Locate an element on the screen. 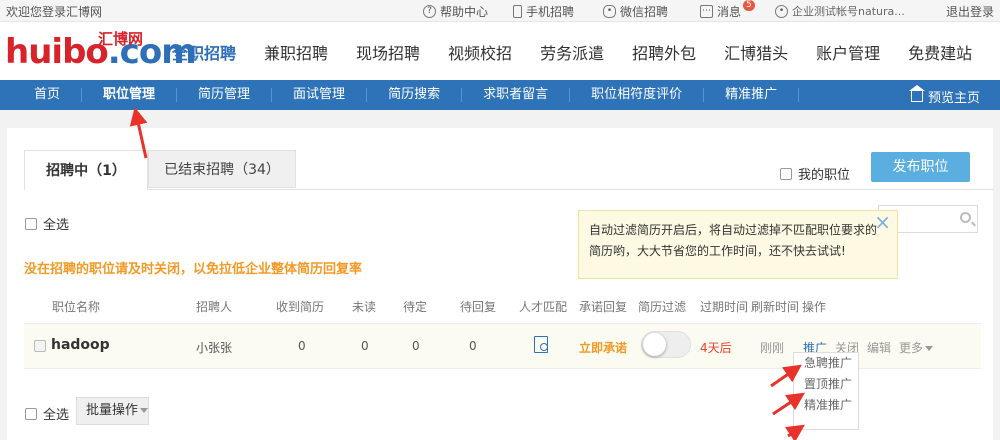  col-pending: 待定 is located at coordinates (415, 307).